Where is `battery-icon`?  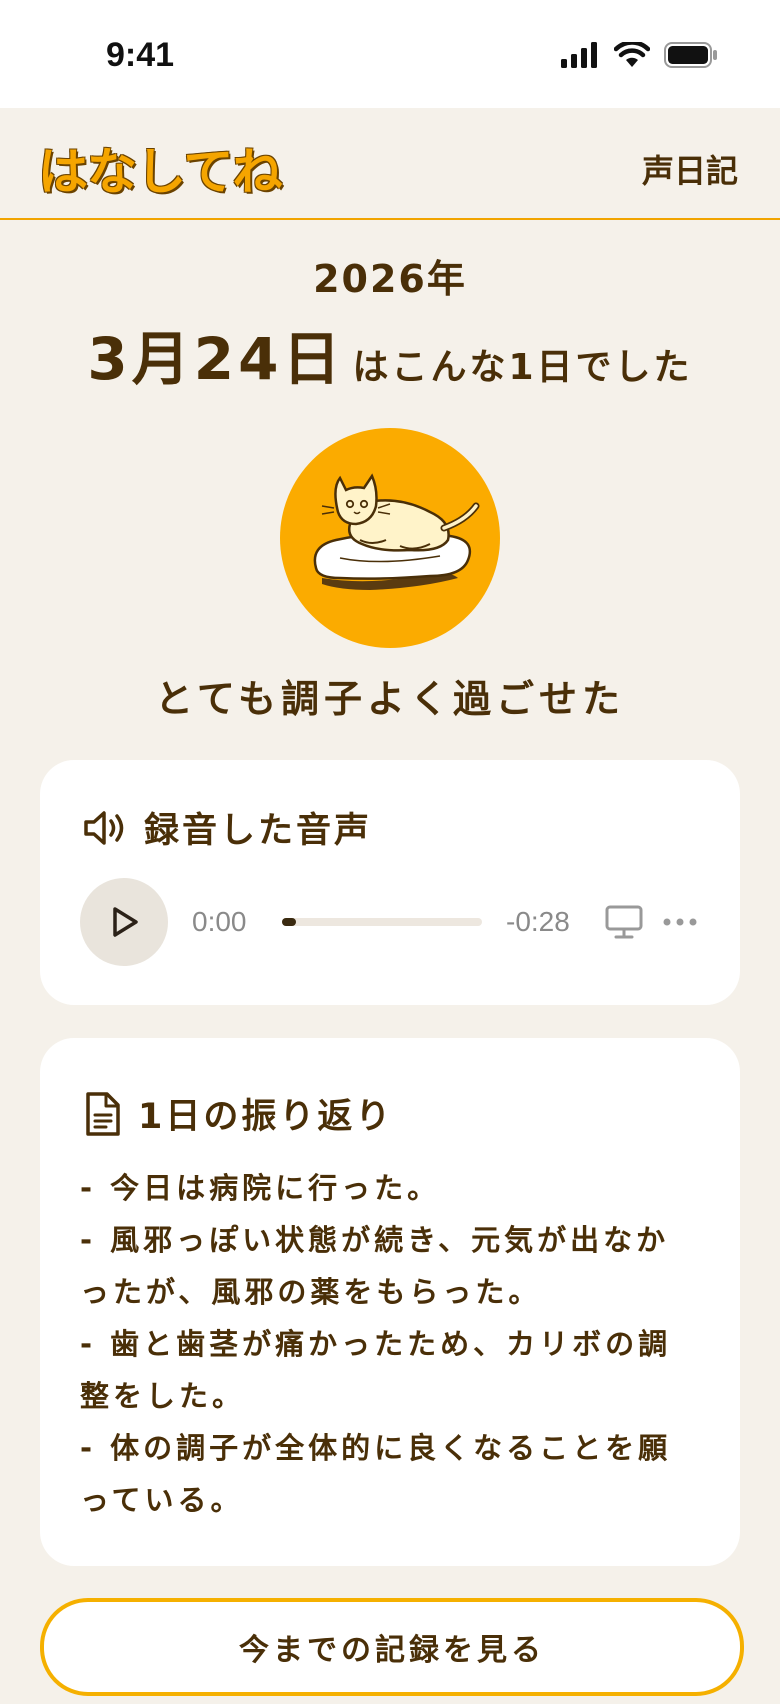
battery-icon is located at coordinates (690, 55).